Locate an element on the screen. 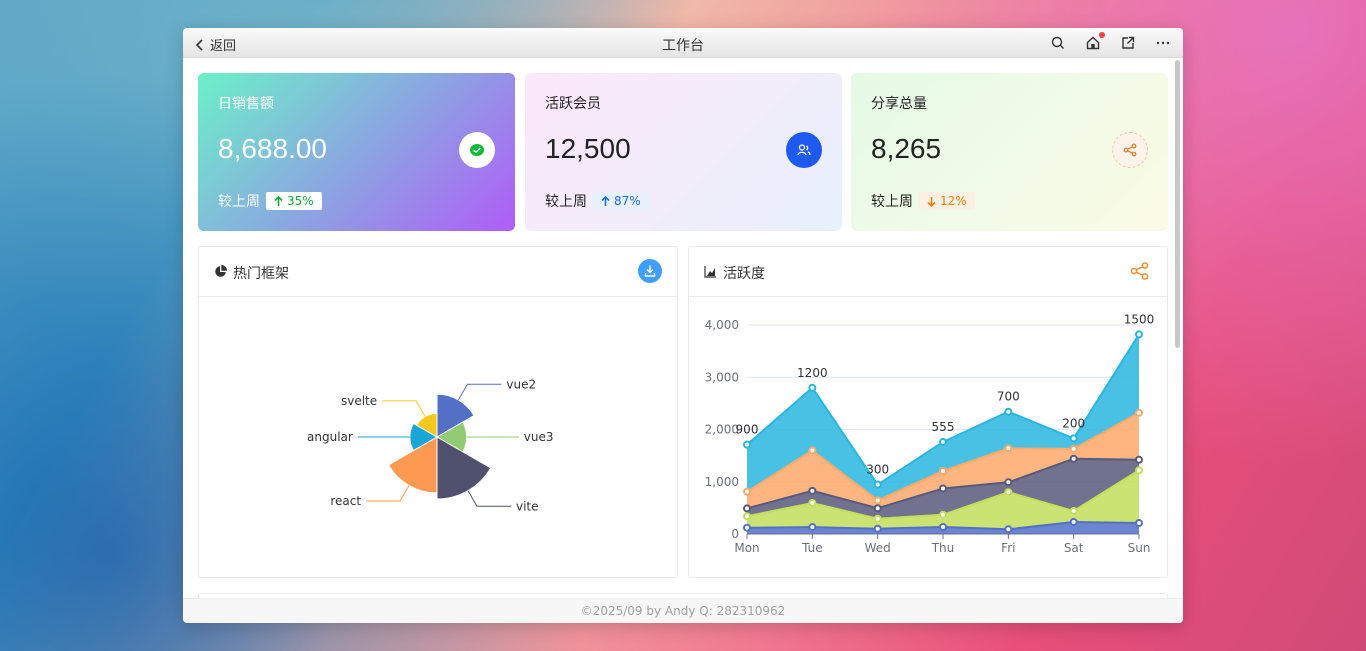 The width and height of the screenshot is (1366, 651). search-icon is located at coordinates (1057, 42).